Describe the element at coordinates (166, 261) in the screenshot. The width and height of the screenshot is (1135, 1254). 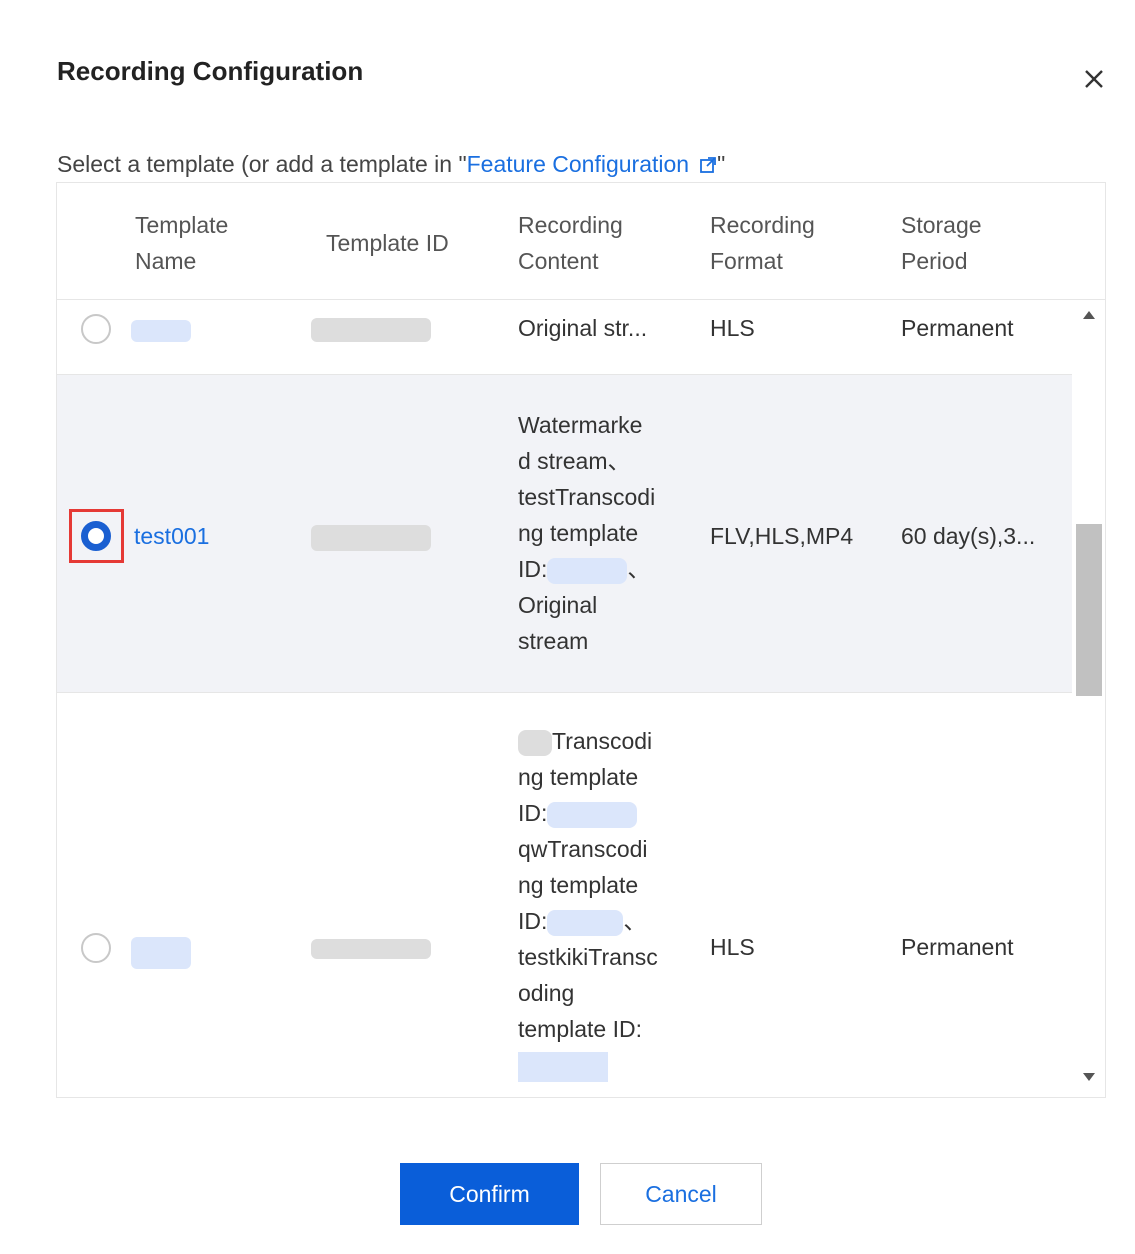
I see `header-template-name-line2: Name` at that location.